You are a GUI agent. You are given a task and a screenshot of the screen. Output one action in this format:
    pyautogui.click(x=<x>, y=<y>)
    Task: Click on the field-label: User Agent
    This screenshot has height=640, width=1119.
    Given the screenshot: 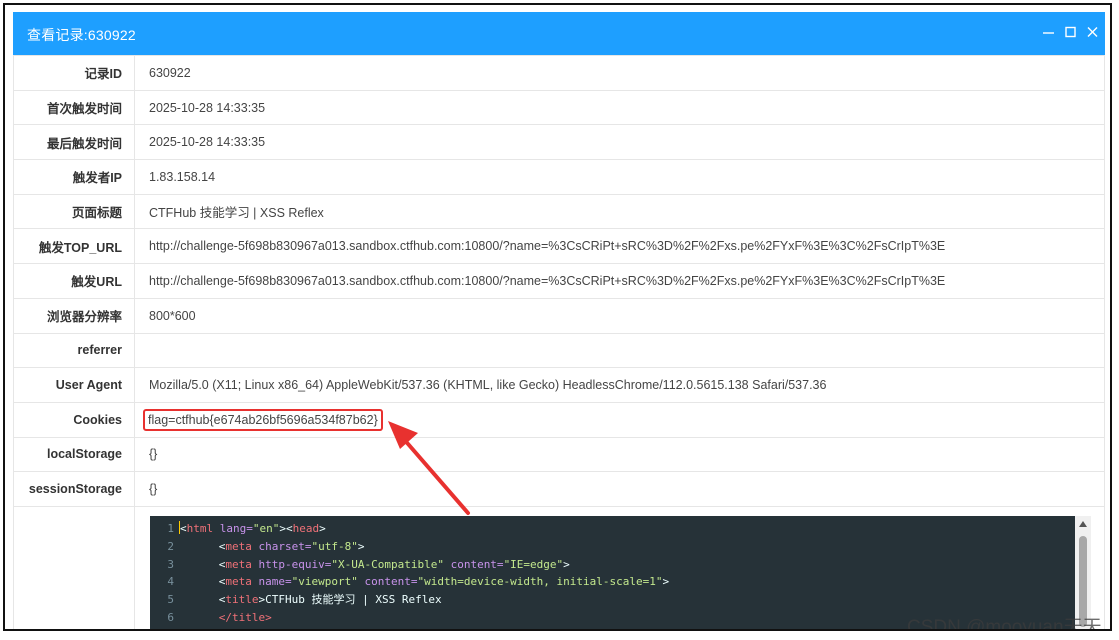 What is the action you would take?
    pyautogui.click(x=74, y=385)
    